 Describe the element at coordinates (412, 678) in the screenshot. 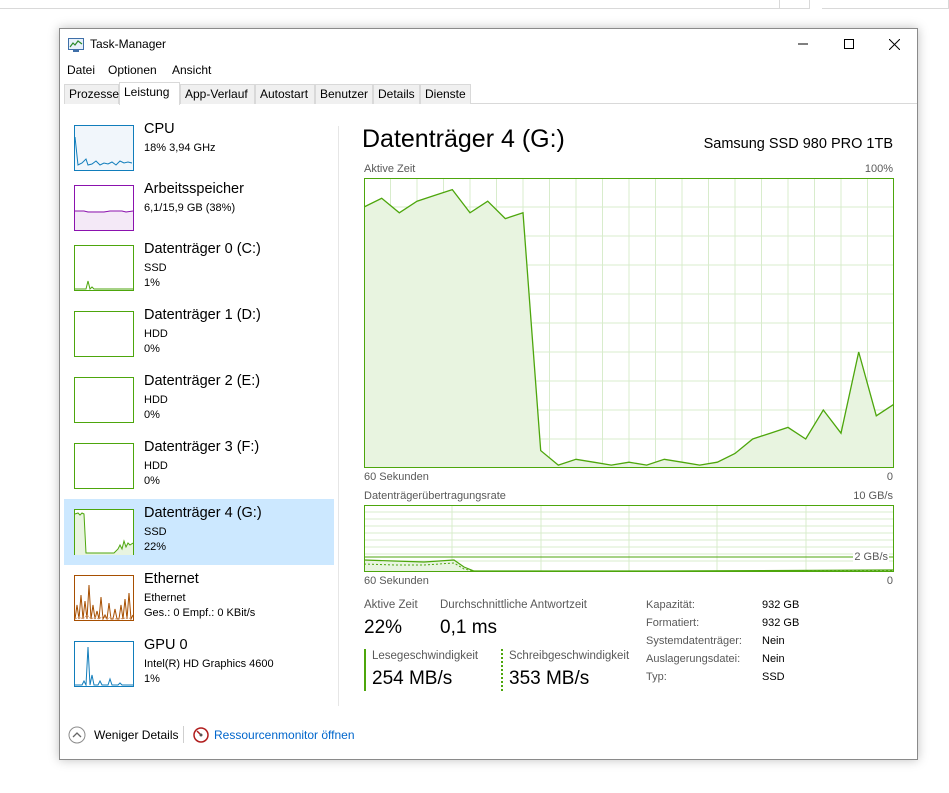

I see `read-speed-value: 254 MB/s` at that location.